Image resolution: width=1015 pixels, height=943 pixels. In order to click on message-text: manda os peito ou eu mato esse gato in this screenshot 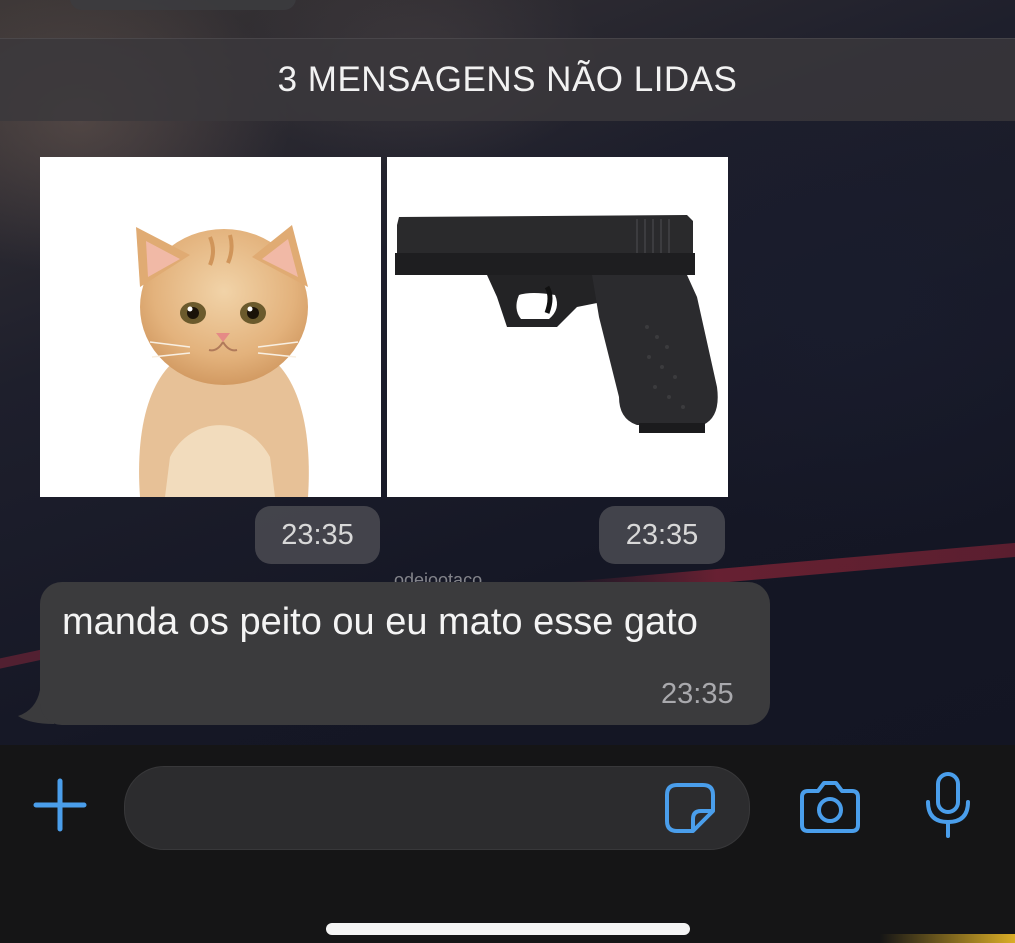, I will do `click(380, 622)`.